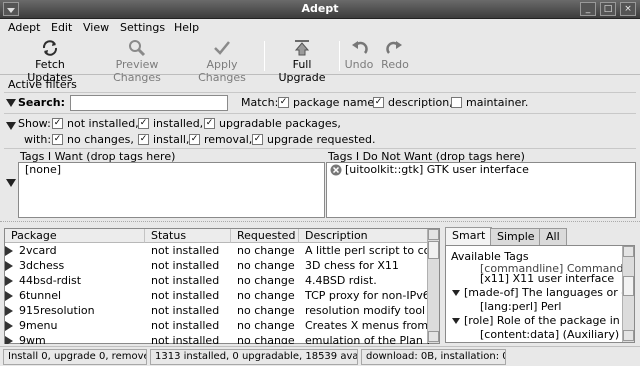 The height and width of the screenshot is (366, 640). I want to click on tags-dont-want-dropzone: [uitoolkit::gtk] GTK user interface, so click(481, 190).